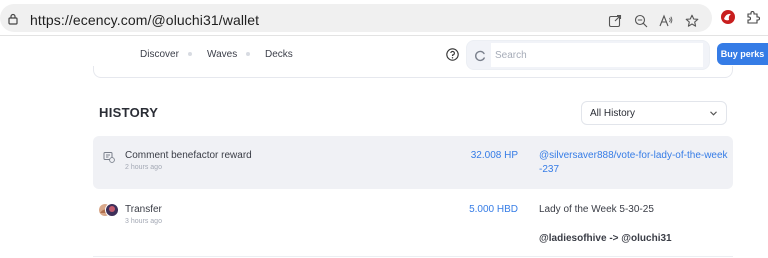 The height and width of the screenshot is (258, 768). What do you see at coordinates (728, 17) in the screenshot?
I see `extension-icon` at bounding box center [728, 17].